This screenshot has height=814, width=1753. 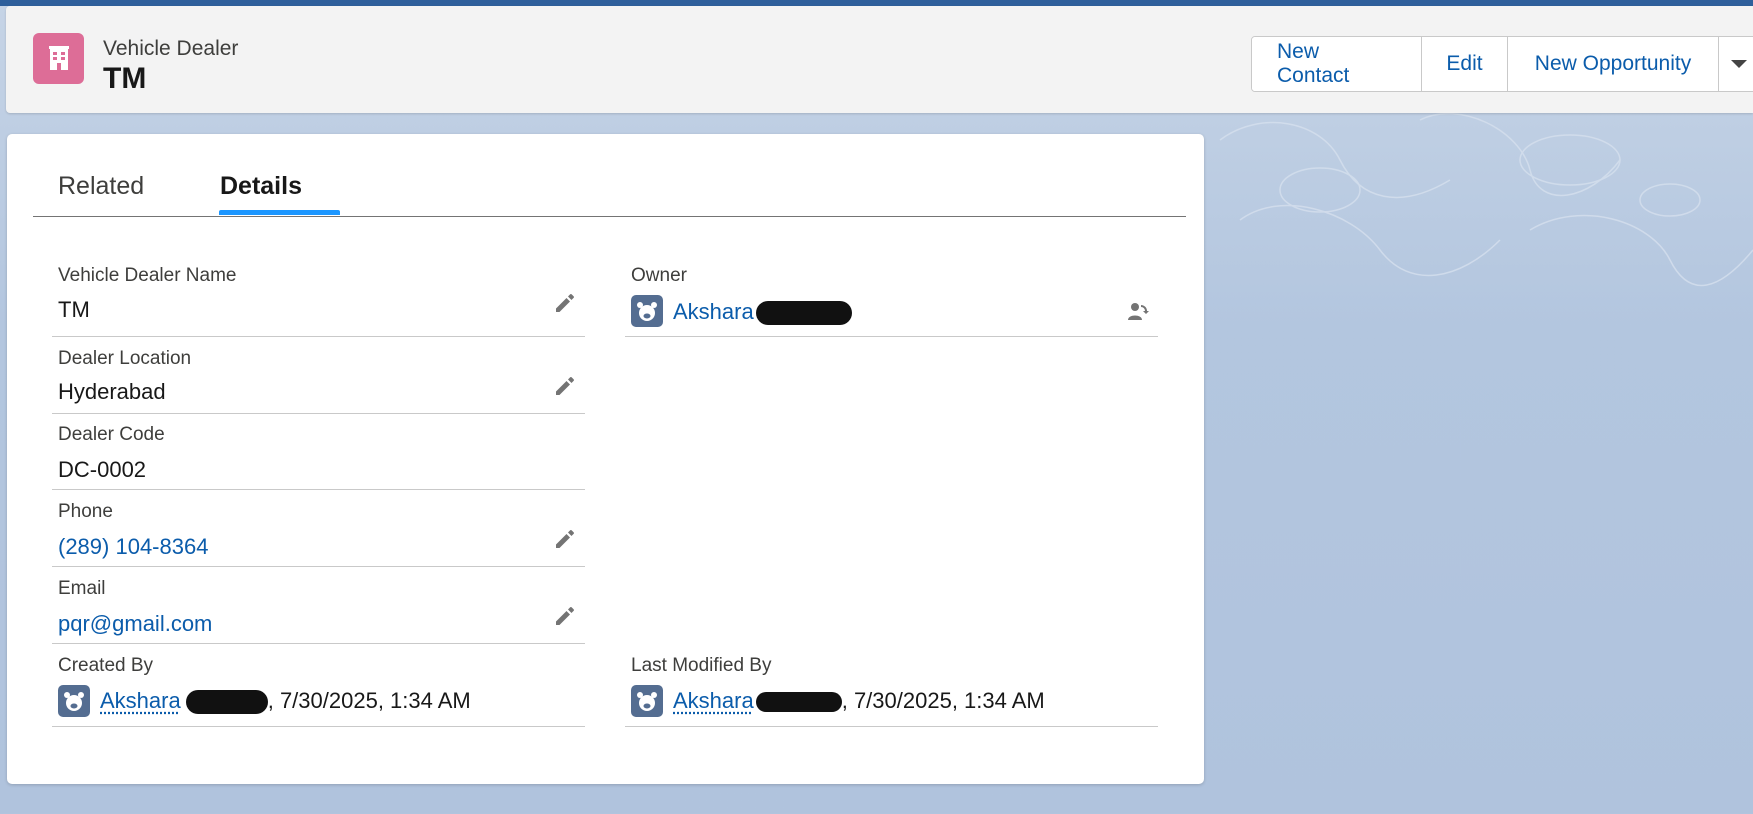 I want to click on field-label: Dealer Code, so click(x=111, y=434).